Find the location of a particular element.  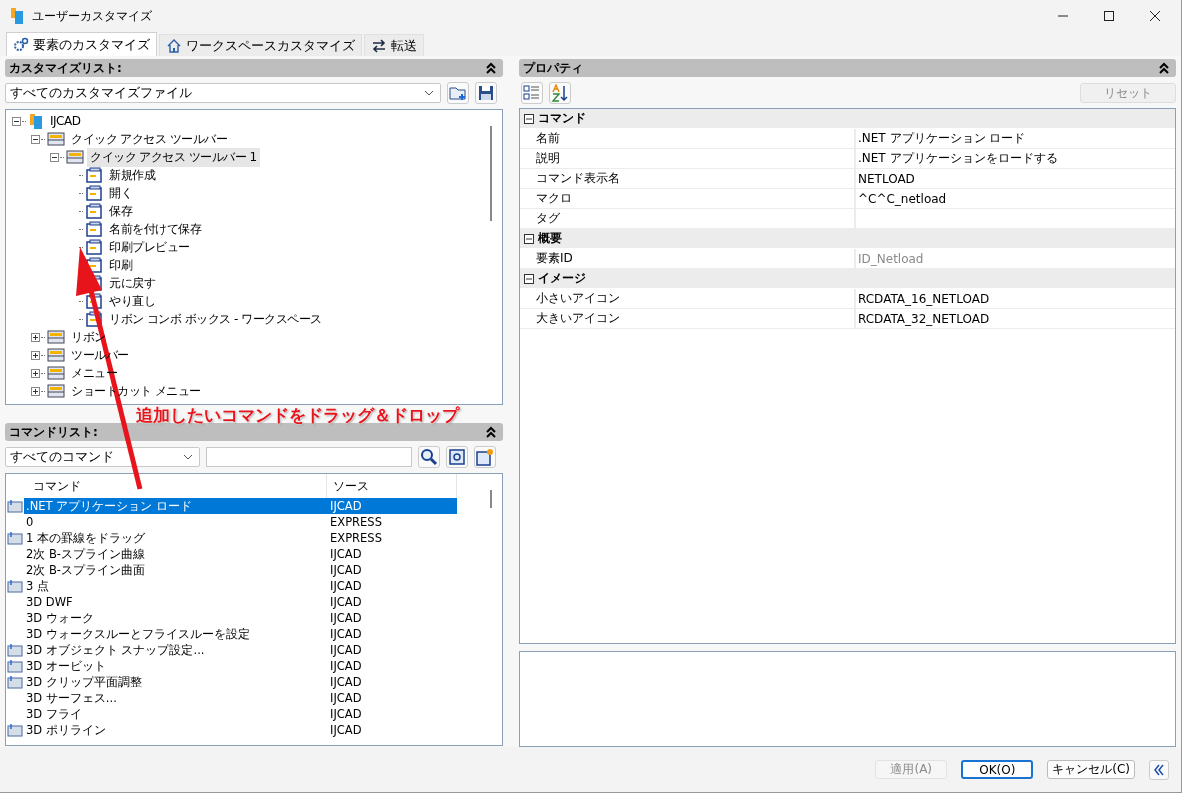

search-icon is located at coordinates (429, 457).